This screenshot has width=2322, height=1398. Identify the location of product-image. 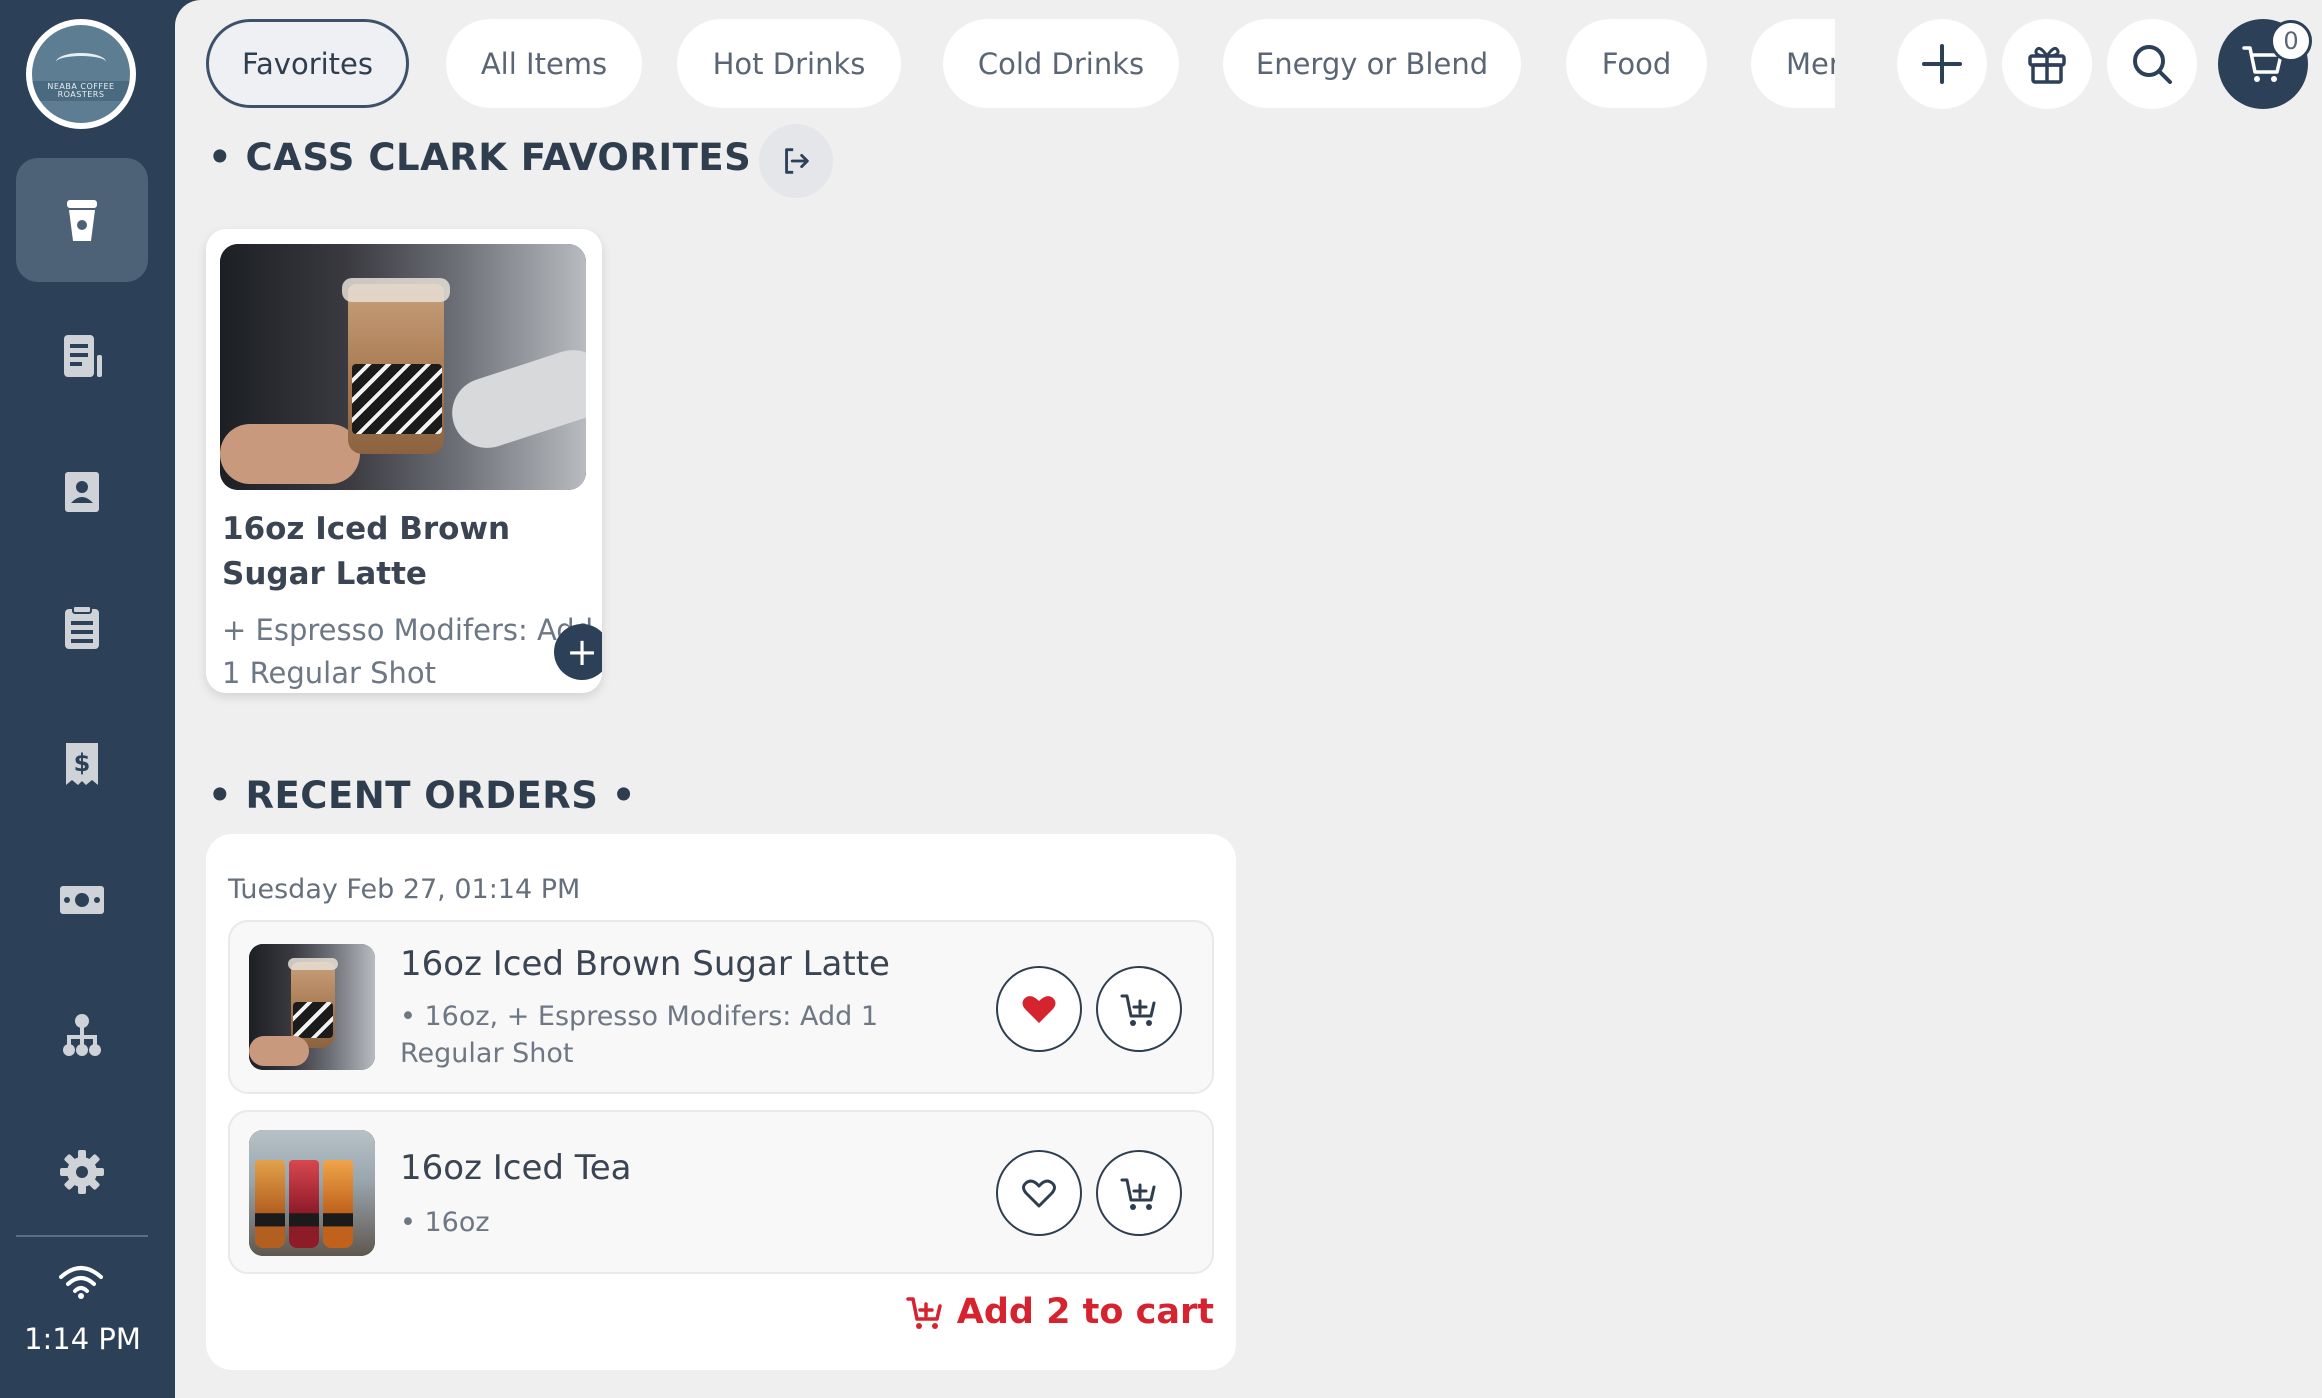
(403, 367).